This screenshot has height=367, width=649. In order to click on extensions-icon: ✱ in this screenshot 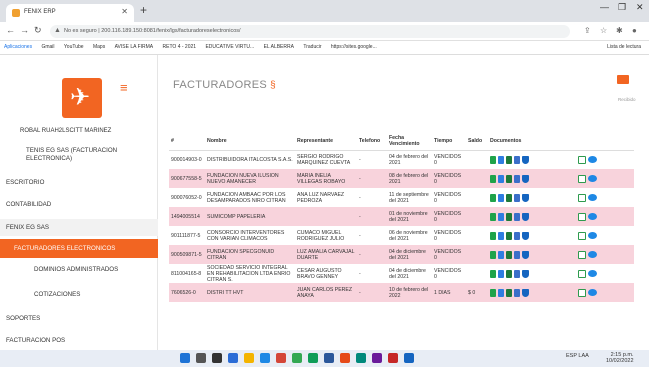, I will do `click(619, 30)`.